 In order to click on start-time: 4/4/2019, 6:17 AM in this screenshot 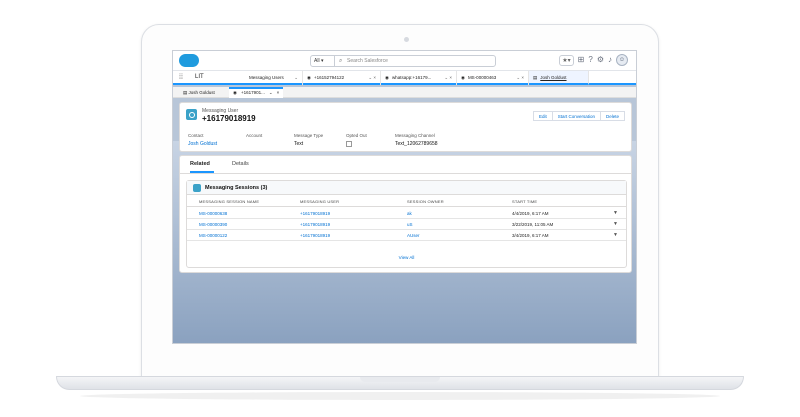, I will do `click(530, 213)`.